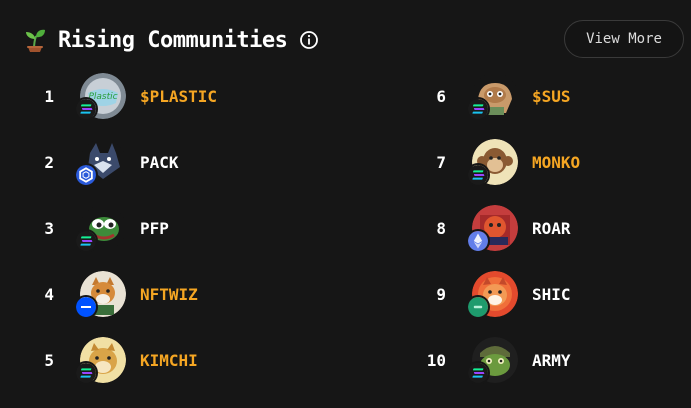 This screenshot has height=408, width=691. What do you see at coordinates (49, 228) in the screenshot?
I see `rank-number: 3` at bounding box center [49, 228].